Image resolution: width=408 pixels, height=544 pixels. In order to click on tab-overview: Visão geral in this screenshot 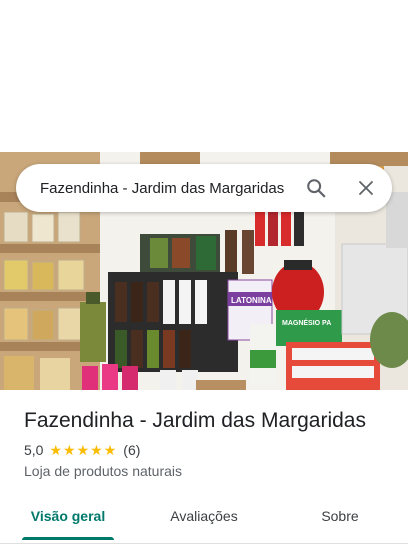, I will do `click(68, 518)`.